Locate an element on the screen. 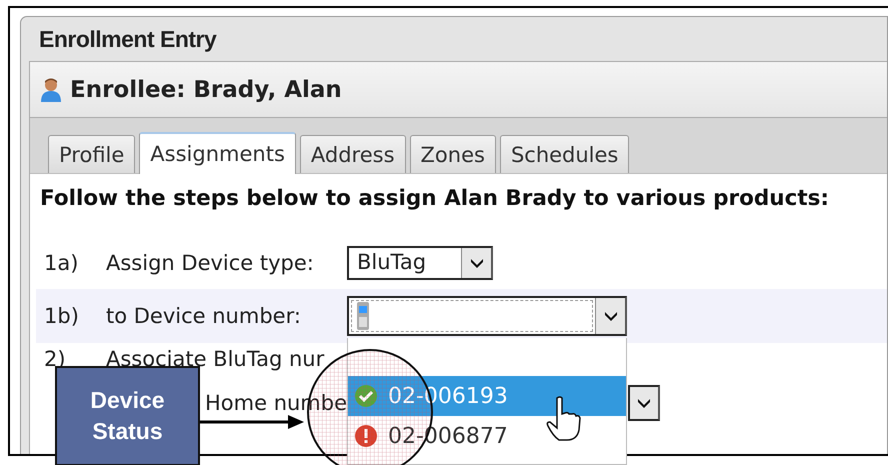 The image size is (888, 465). window-title: Enrollment Entry is located at coordinates (128, 39).